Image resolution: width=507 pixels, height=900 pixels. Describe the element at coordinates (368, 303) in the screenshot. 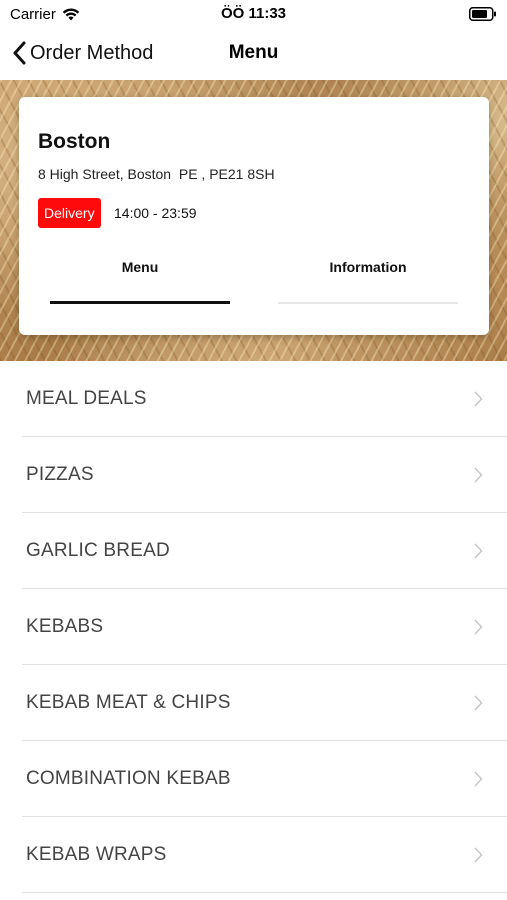

I see `tab-information-indicator` at that location.